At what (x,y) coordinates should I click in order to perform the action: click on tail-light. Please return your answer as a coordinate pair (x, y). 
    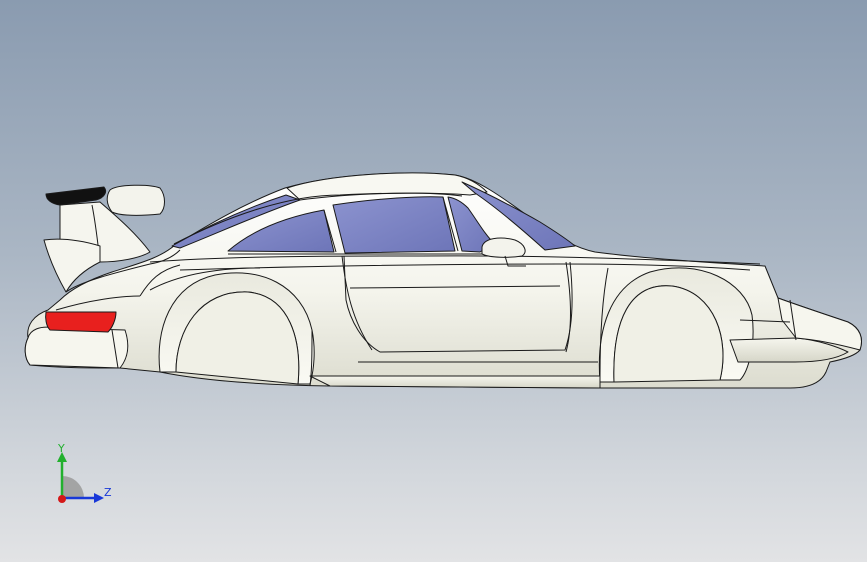
    Looking at the image, I should click on (81, 322).